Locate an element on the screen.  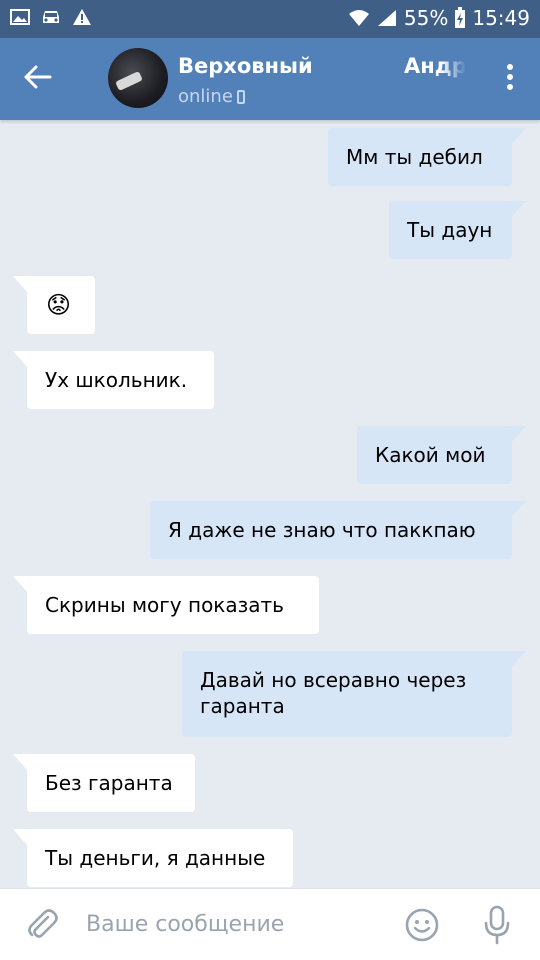
avatar is located at coordinates (138, 78).